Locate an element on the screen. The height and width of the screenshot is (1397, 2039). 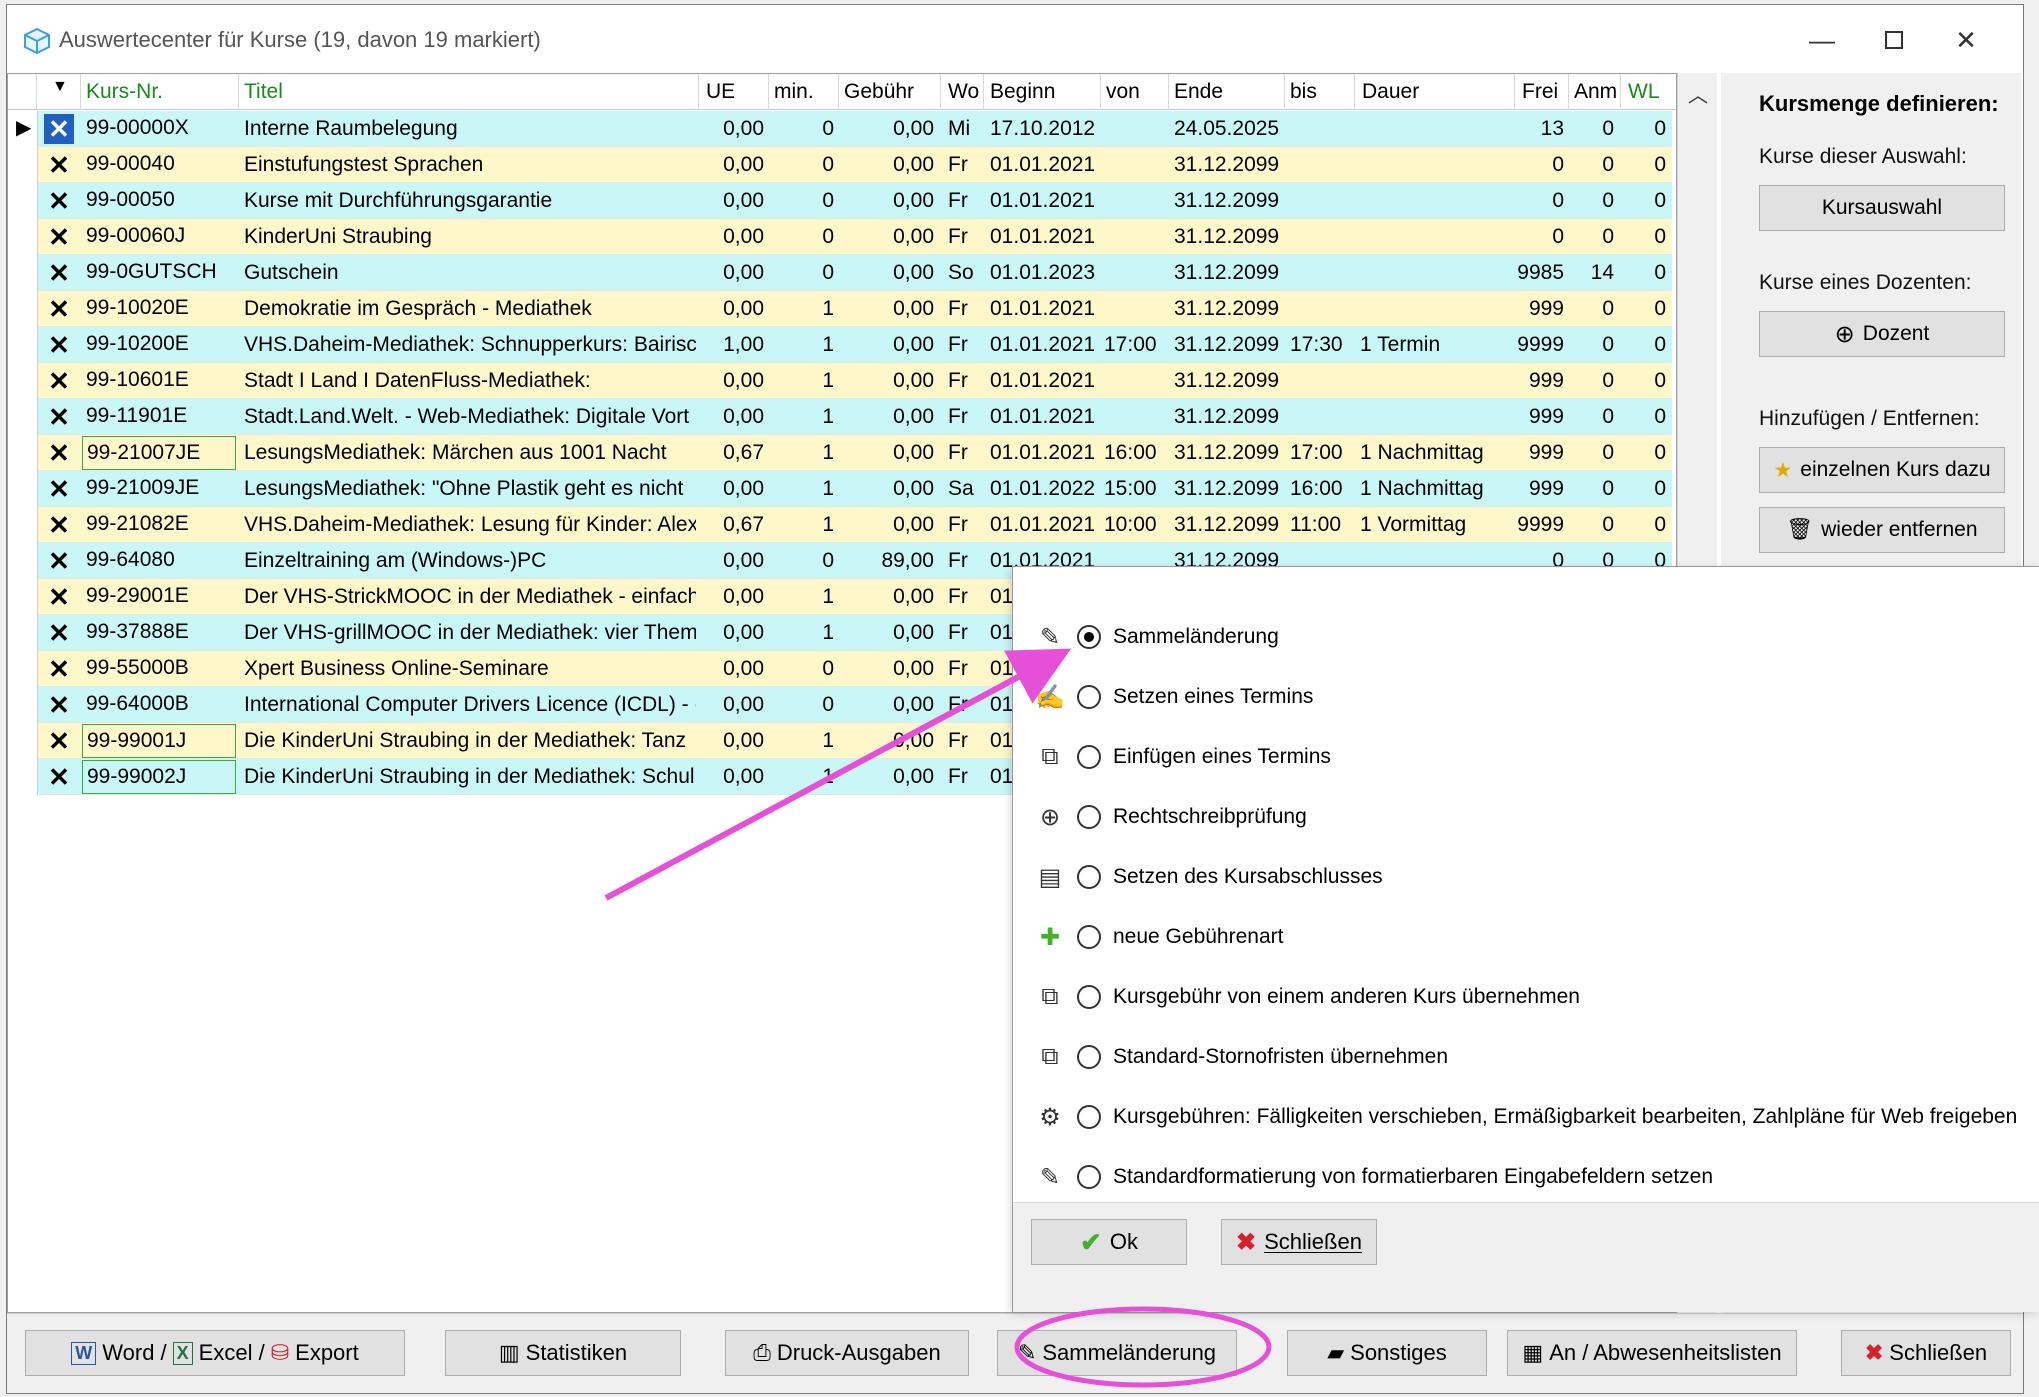
kurs-nr-cell: 99-64080 is located at coordinates (159, 561).